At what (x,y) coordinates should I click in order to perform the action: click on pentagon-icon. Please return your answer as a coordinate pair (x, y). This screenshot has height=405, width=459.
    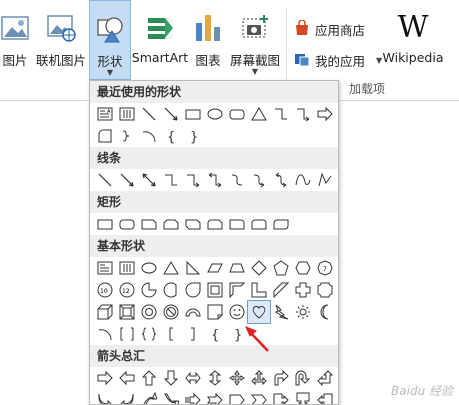
    Looking at the image, I should click on (281, 268).